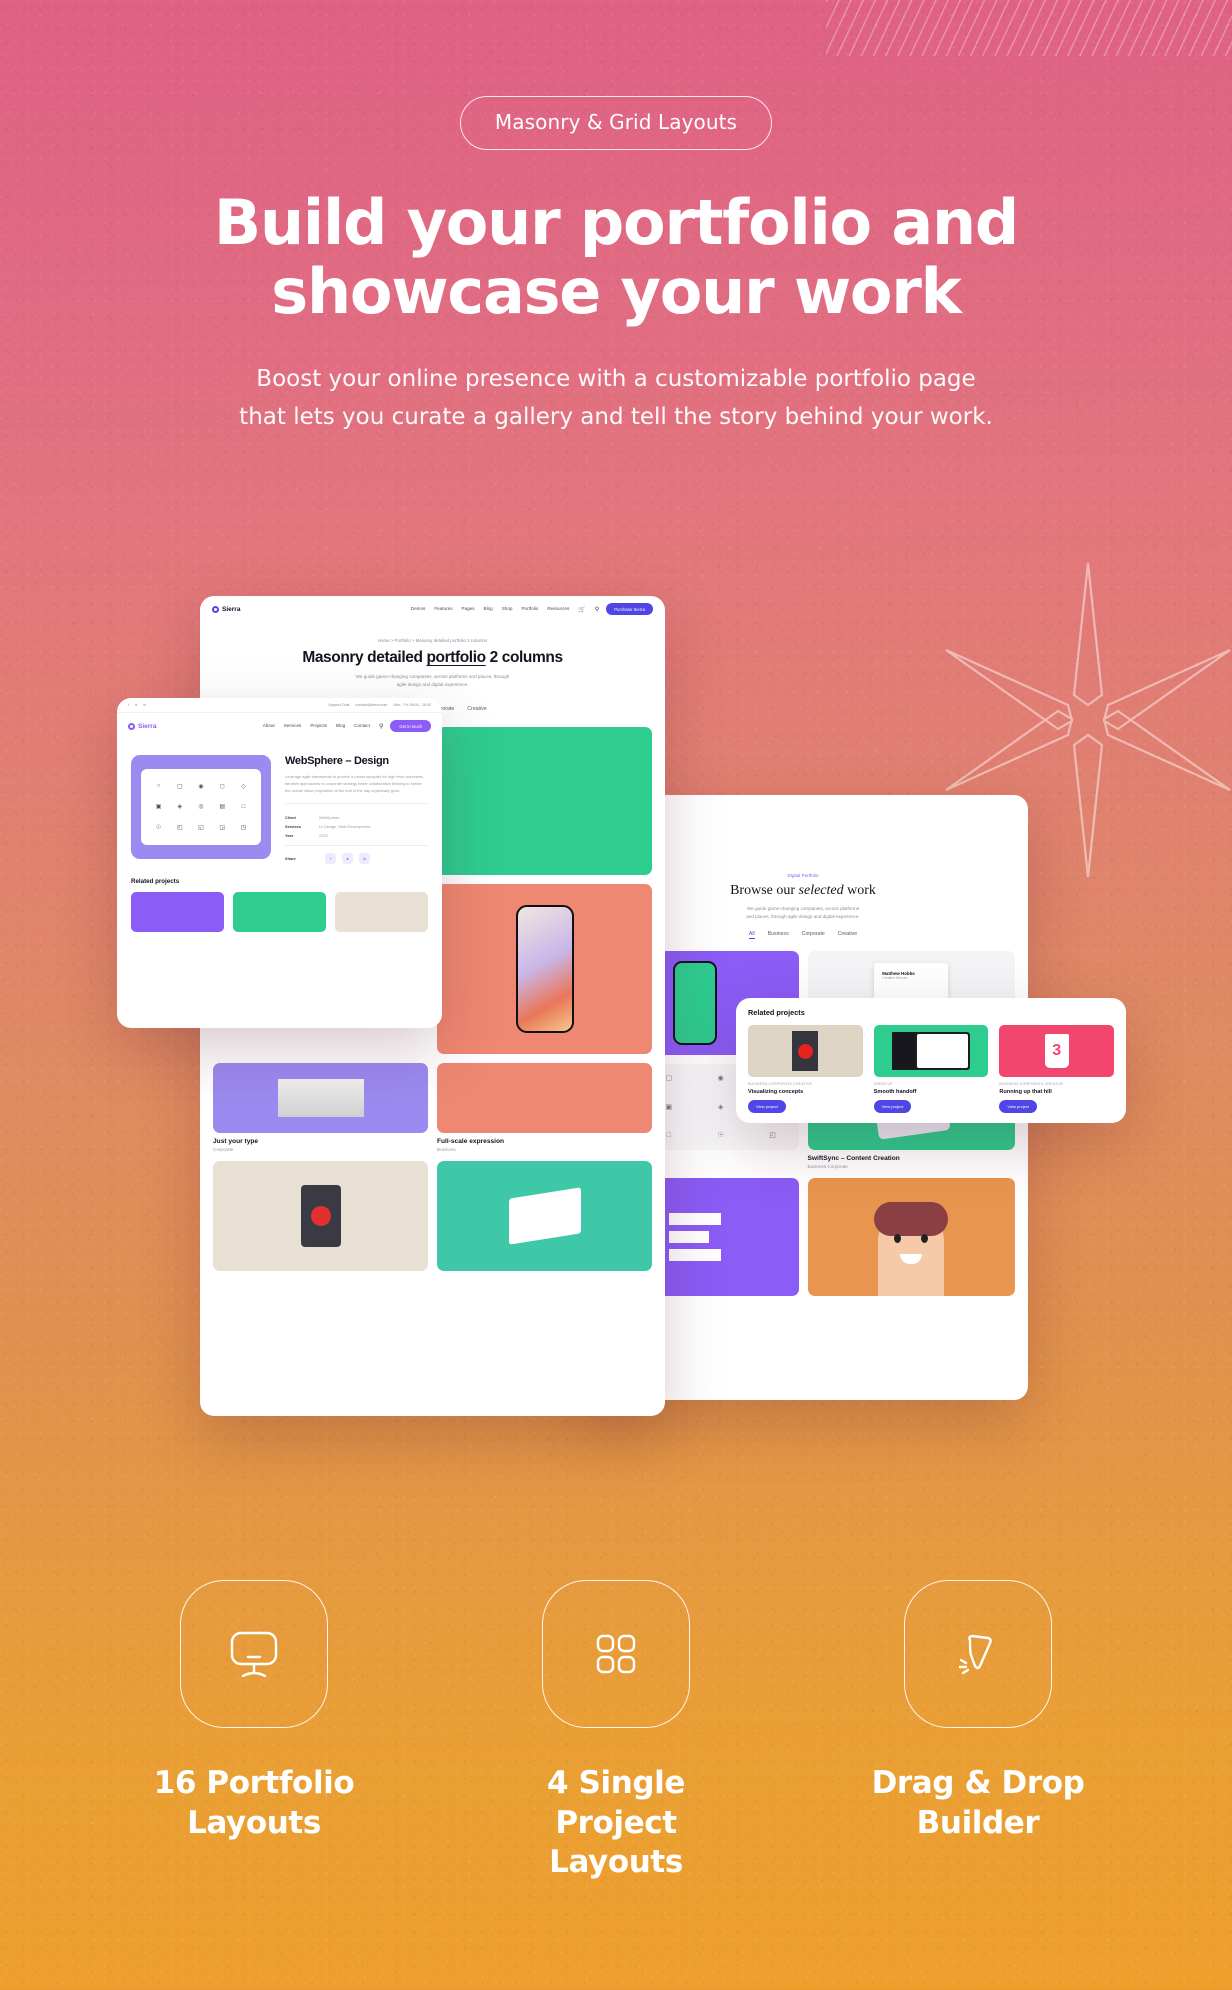  Describe the element at coordinates (1056, 1092) in the screenshot. I see `related-title: Running up that hill` at that location.